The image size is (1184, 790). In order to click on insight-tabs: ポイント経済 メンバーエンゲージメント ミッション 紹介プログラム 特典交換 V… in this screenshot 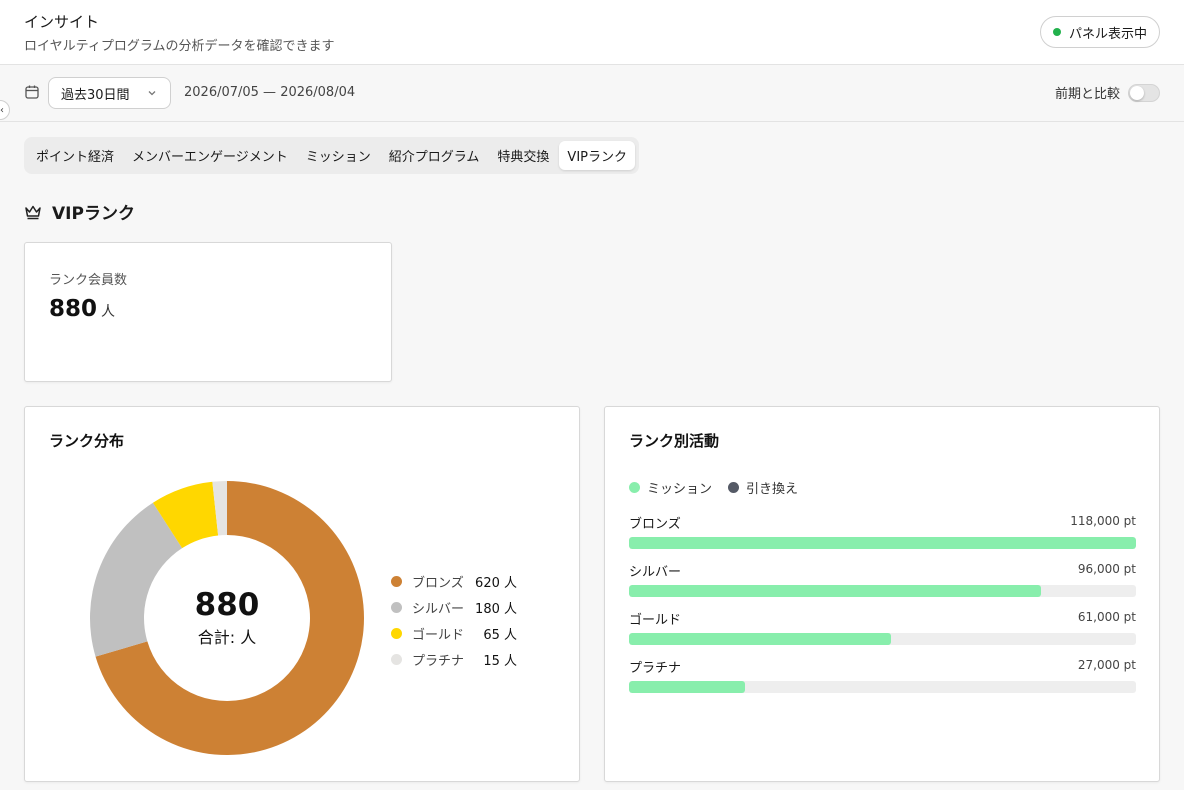, I will do `click(331, 155)`.